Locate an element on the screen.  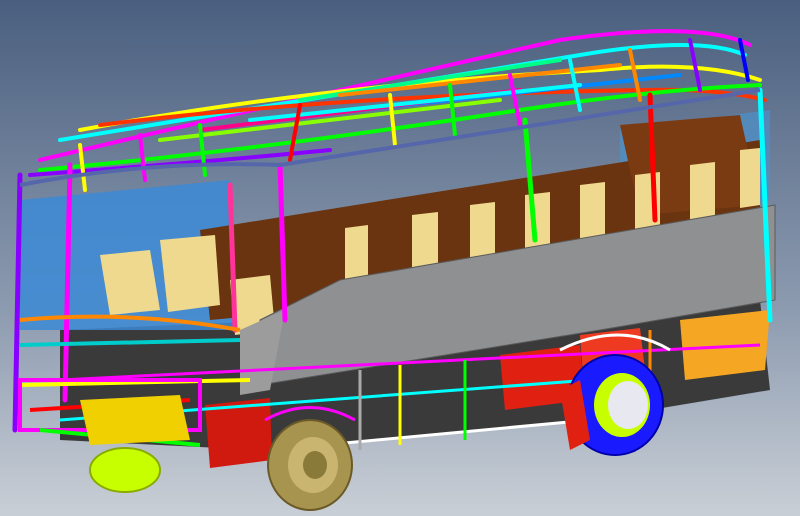
front-wheel is located at coordinates (310, 465).